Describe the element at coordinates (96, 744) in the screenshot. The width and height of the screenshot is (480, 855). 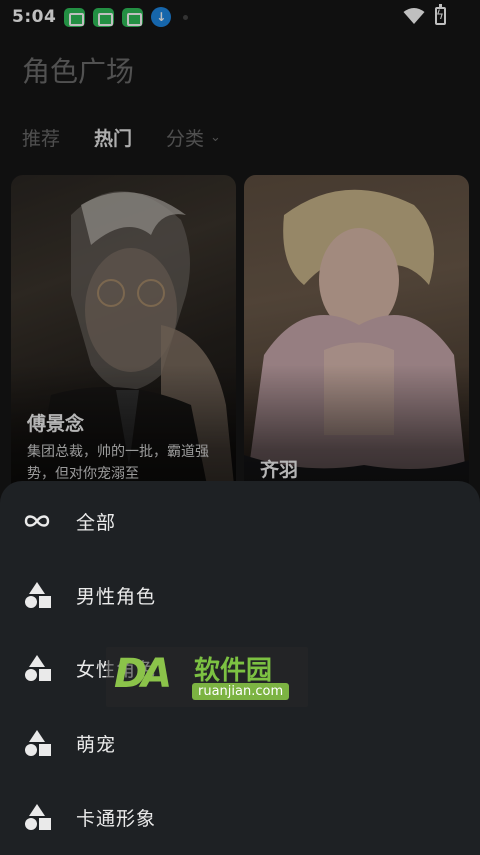
I see `menu-item-label: 萌宠` at that location.